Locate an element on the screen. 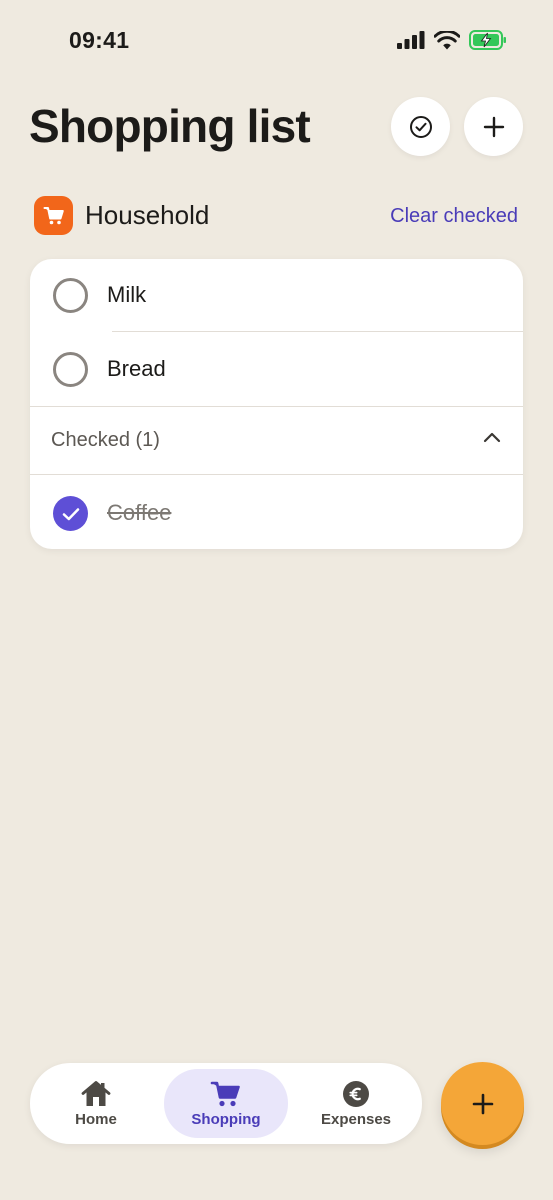  item-label: Coffee is located at coordinates (139, 512).